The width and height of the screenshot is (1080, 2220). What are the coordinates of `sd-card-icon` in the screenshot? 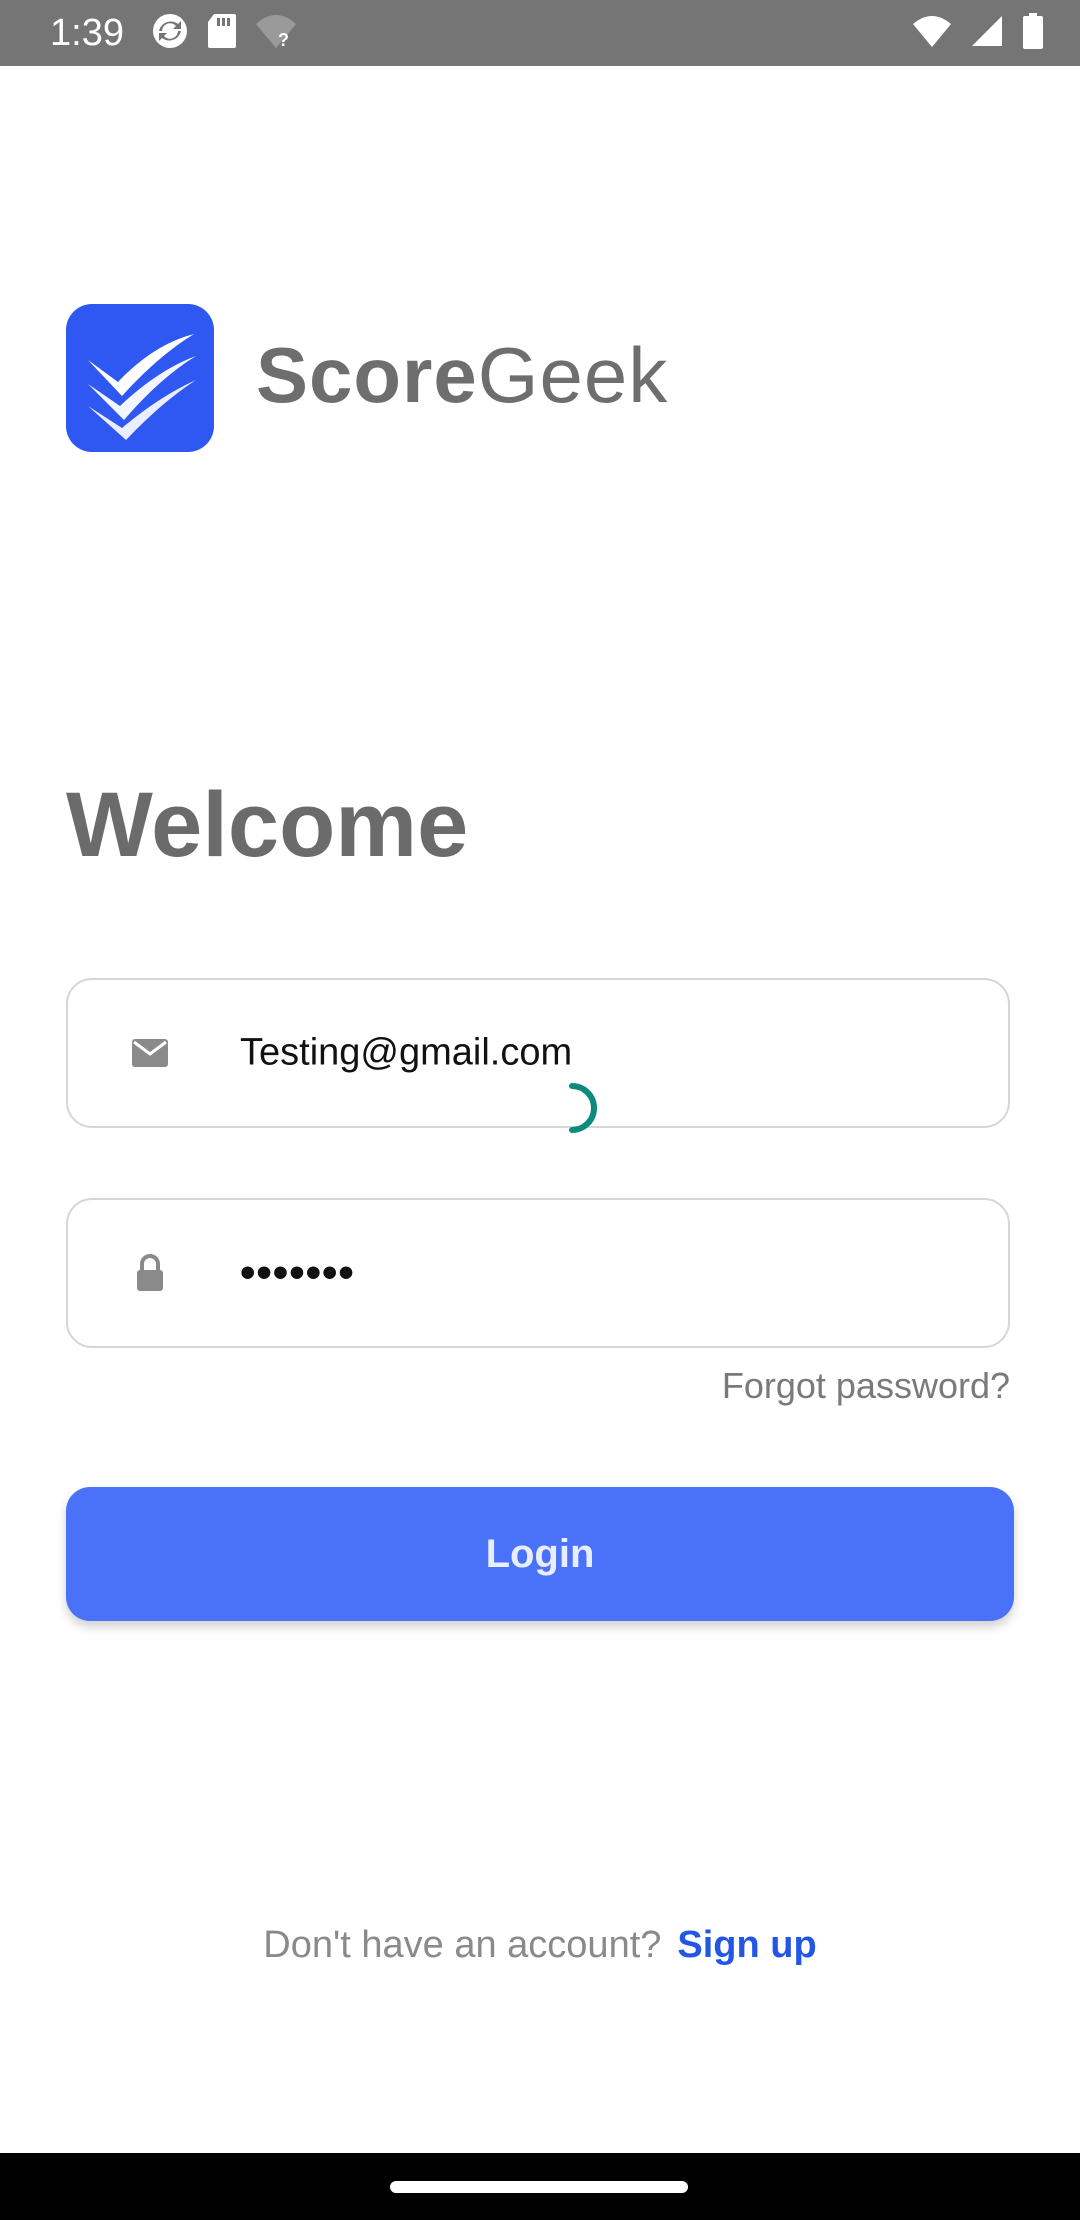 It's located at (222, 33).